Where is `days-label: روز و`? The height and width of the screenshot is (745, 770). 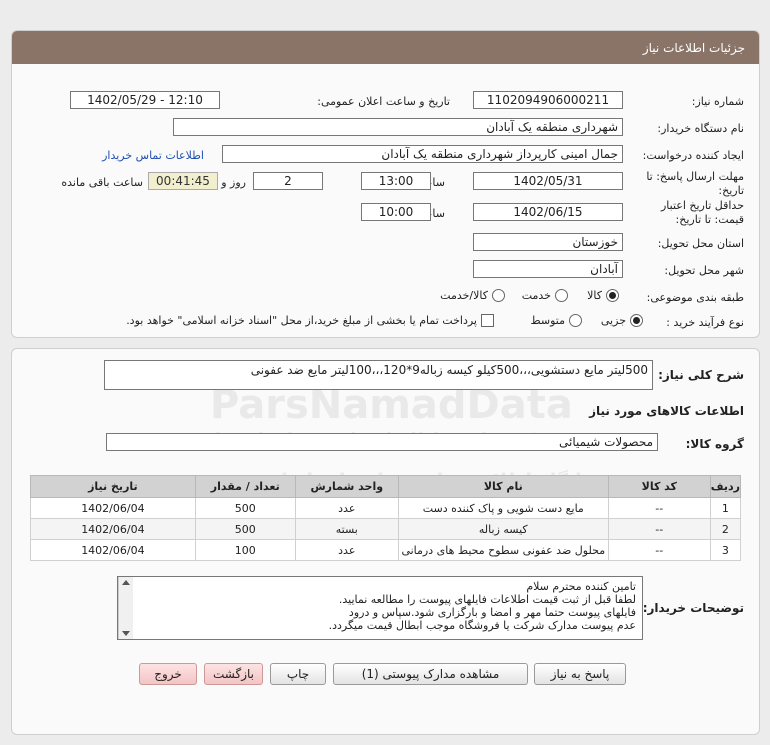
days-label: روز و is located at coordinates (233, 182).